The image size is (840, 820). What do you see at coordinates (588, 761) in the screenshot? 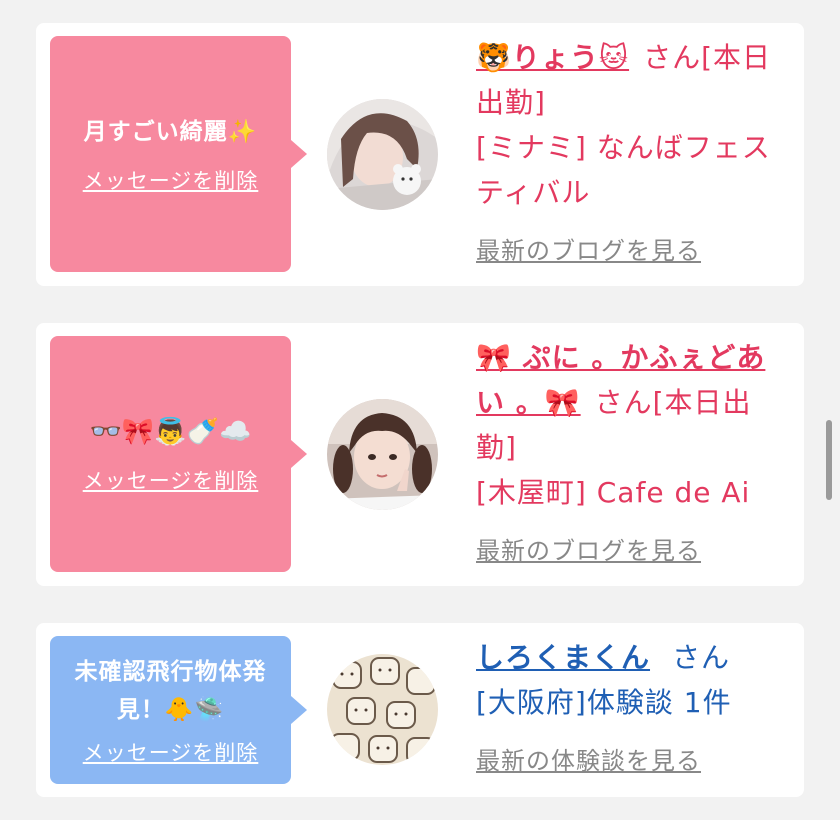
I see `latest-review-link: 最新の体験談を見る` at bounding box center [588, 761].